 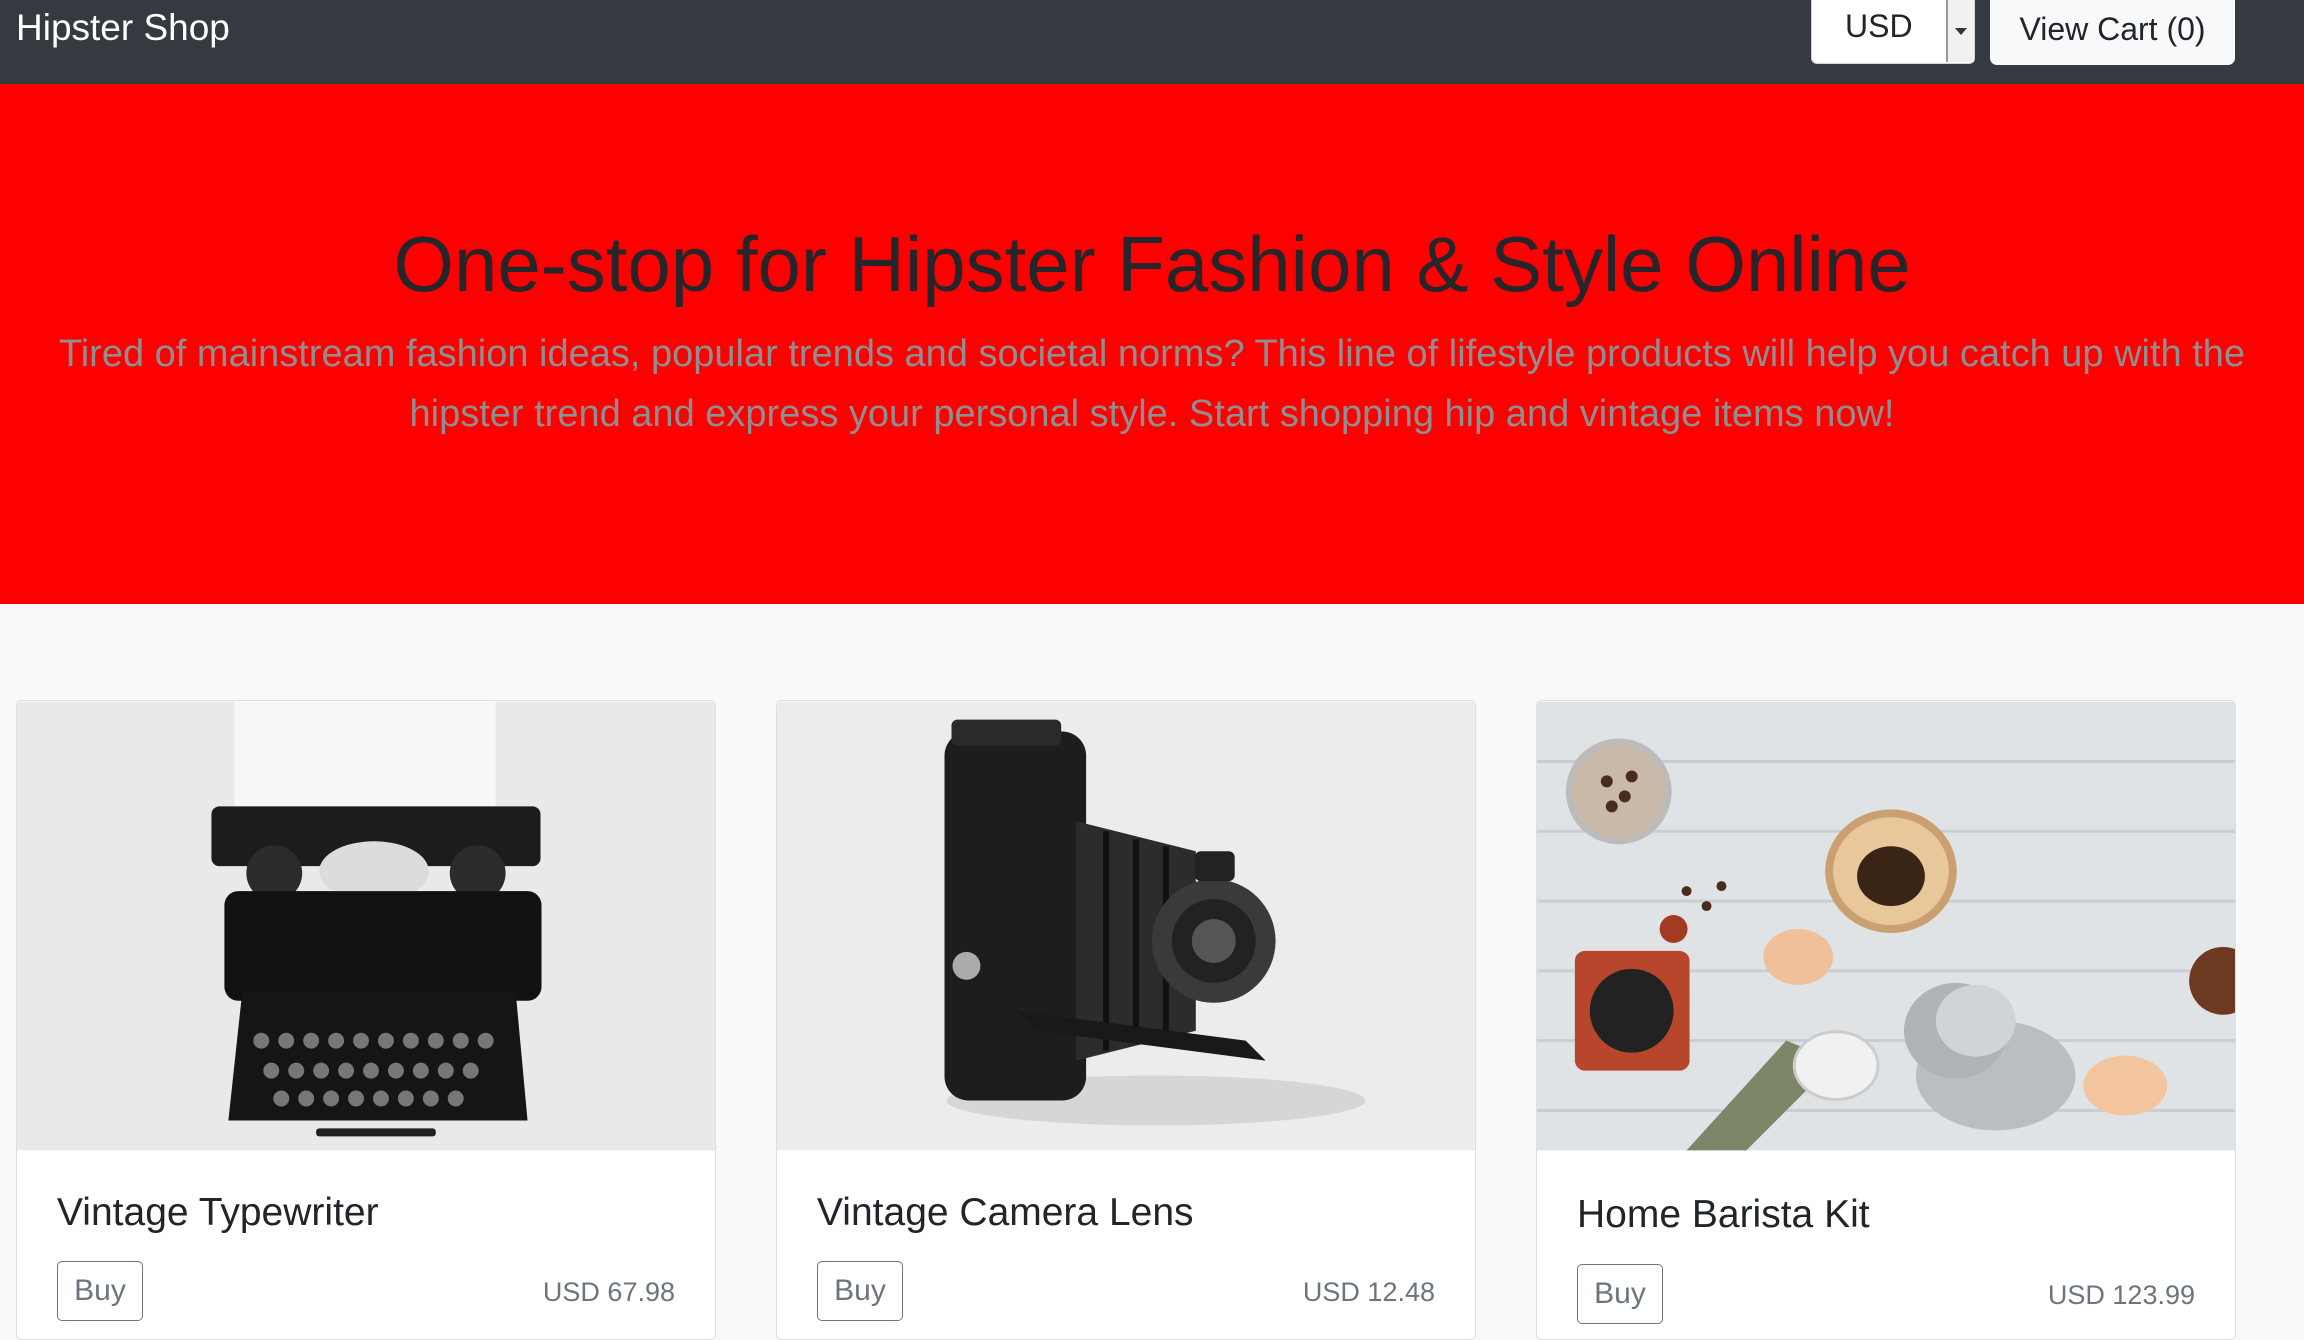 What do you see at coordinates (608, 1292) in the screenshot?
I see `product-price: USD 67.98` at bounding box center [608, 1292].